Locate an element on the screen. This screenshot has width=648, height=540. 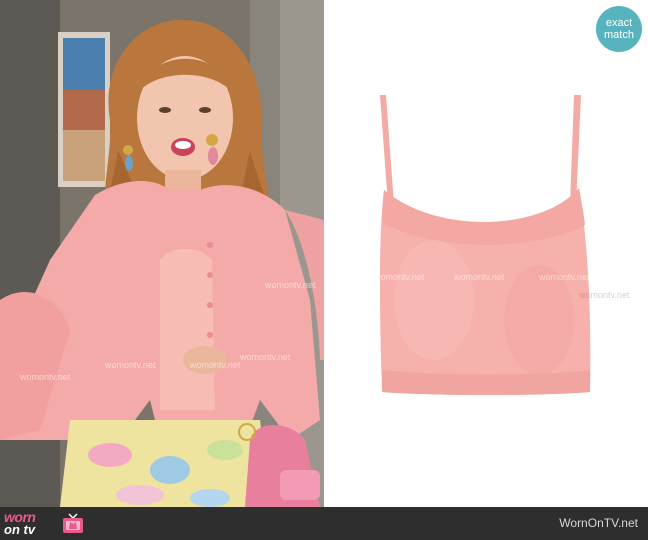
exact-match-badge: exact match is located at coordinates (619, 29).